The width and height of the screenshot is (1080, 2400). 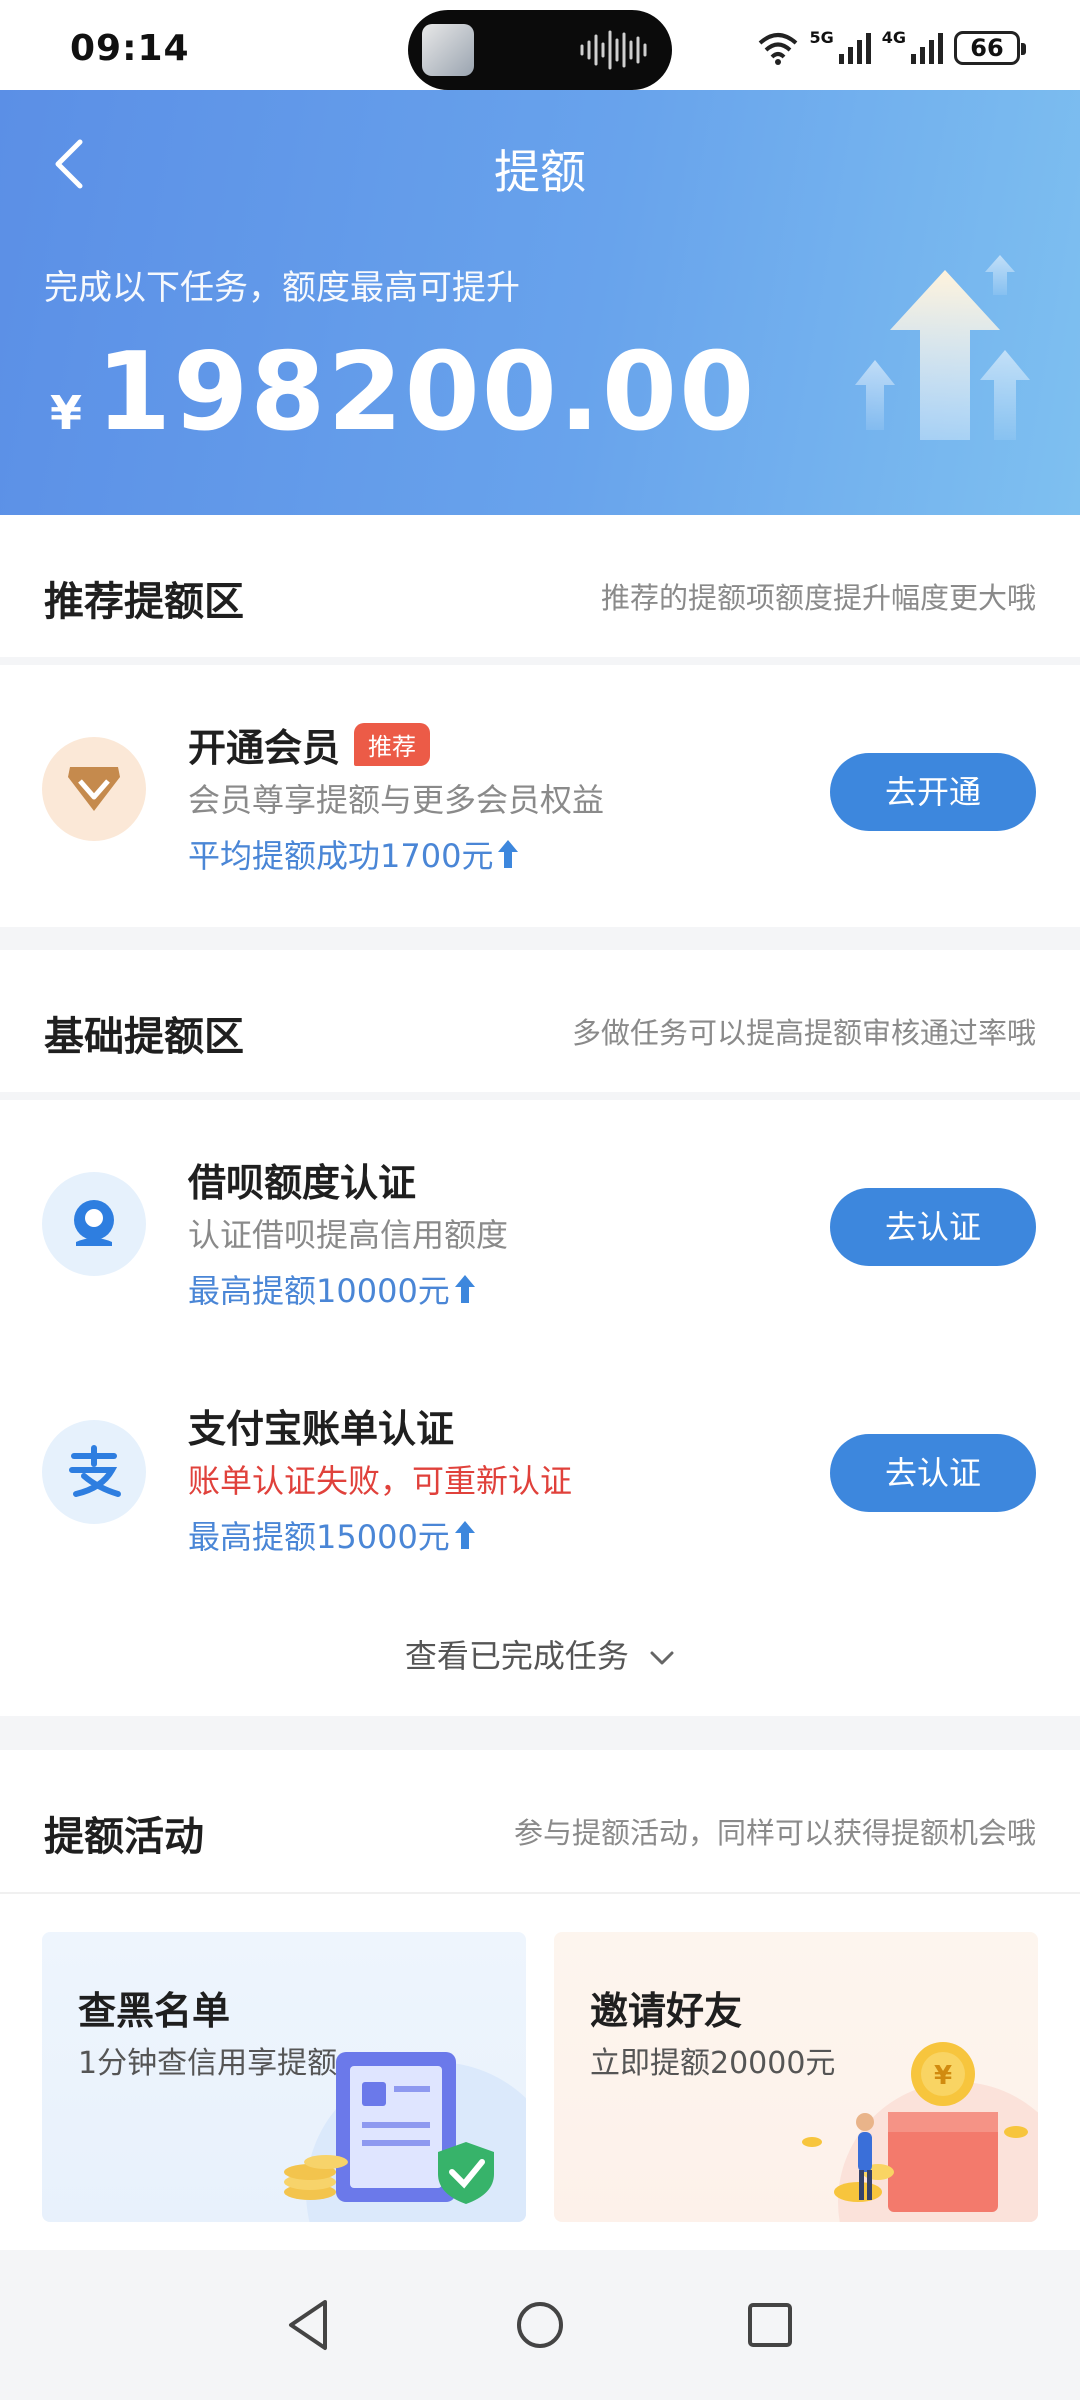 I want to click on section-note: 参与提额活动，同样可以获得提额机会哦, so click(x=774, y=1833).